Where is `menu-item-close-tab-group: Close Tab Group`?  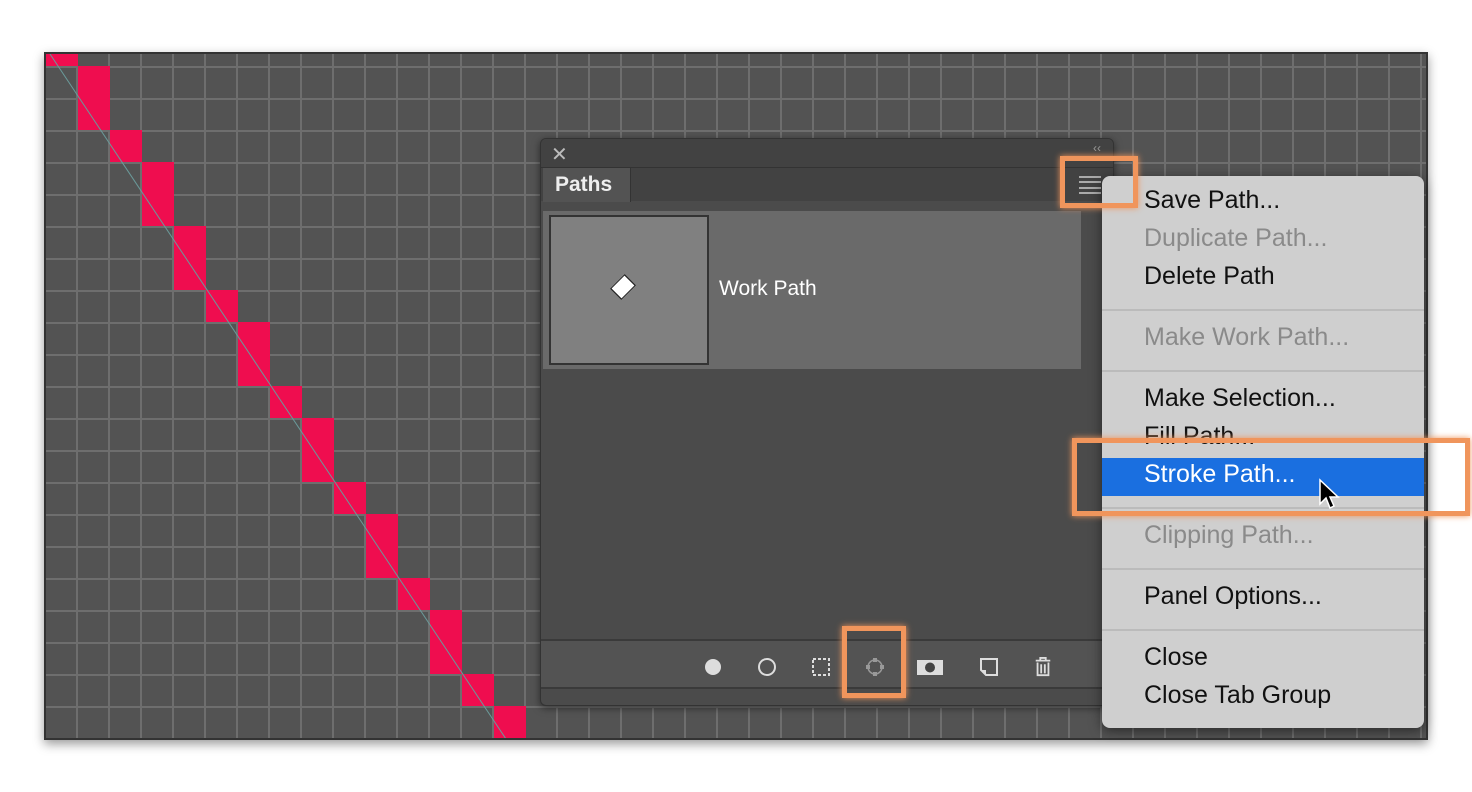
menu-item-close-tab-group: Close Tab Group is located at coordinates (1263, 698).